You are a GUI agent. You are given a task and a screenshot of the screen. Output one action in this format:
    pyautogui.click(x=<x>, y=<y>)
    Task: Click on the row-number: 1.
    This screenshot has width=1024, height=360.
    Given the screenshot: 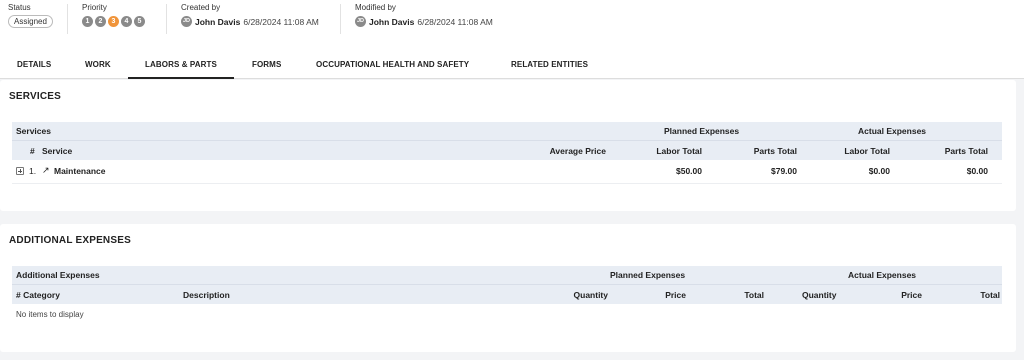 What is the action you would take?
    pyautogui.click(x=33, y=171)
    